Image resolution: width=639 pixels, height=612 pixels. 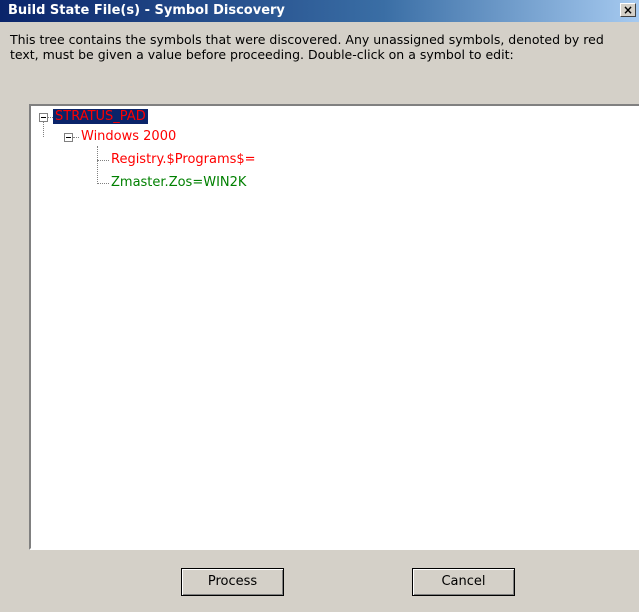 What do you see at coordinates (178, 182) in the screenshot?
I see `tree-leaf-zmaster: Zmaster.Zos=WIN2K` at bounding box center [178, 182].